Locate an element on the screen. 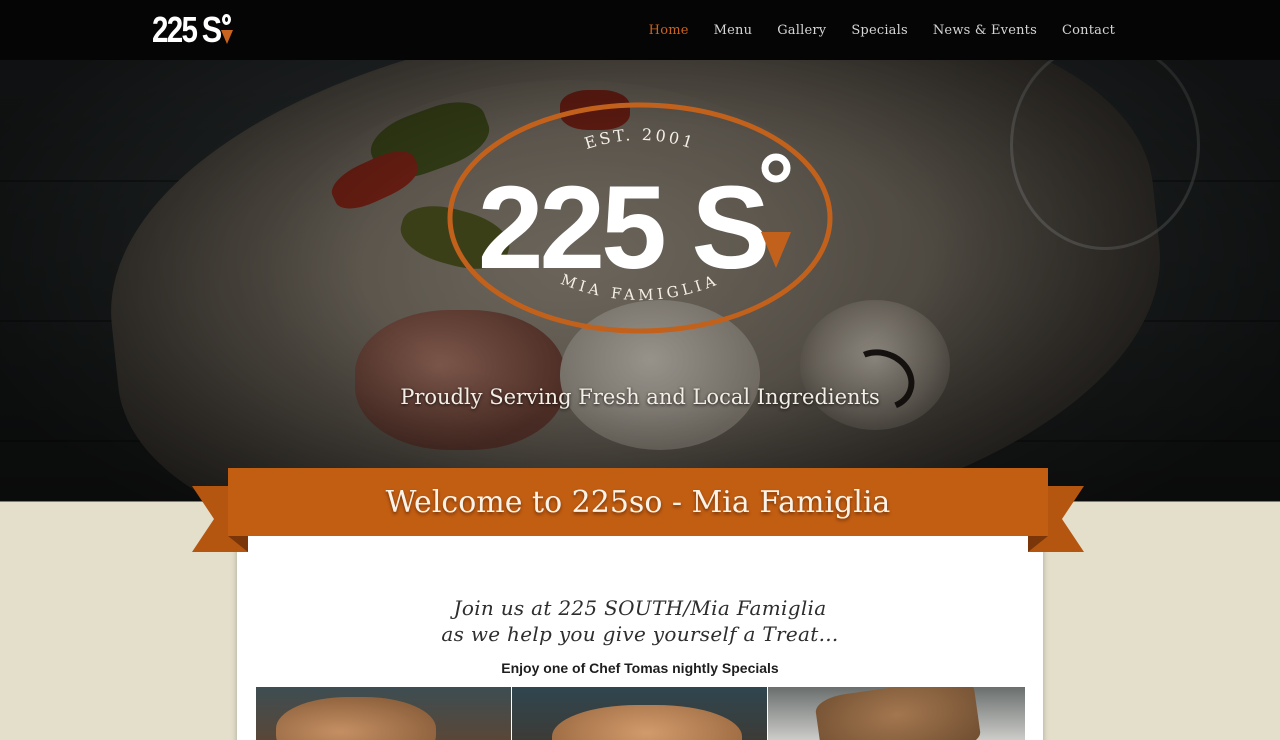 The image size is (1280, 740). nav-item-specials: Specials is located at coordinates (879, 30).